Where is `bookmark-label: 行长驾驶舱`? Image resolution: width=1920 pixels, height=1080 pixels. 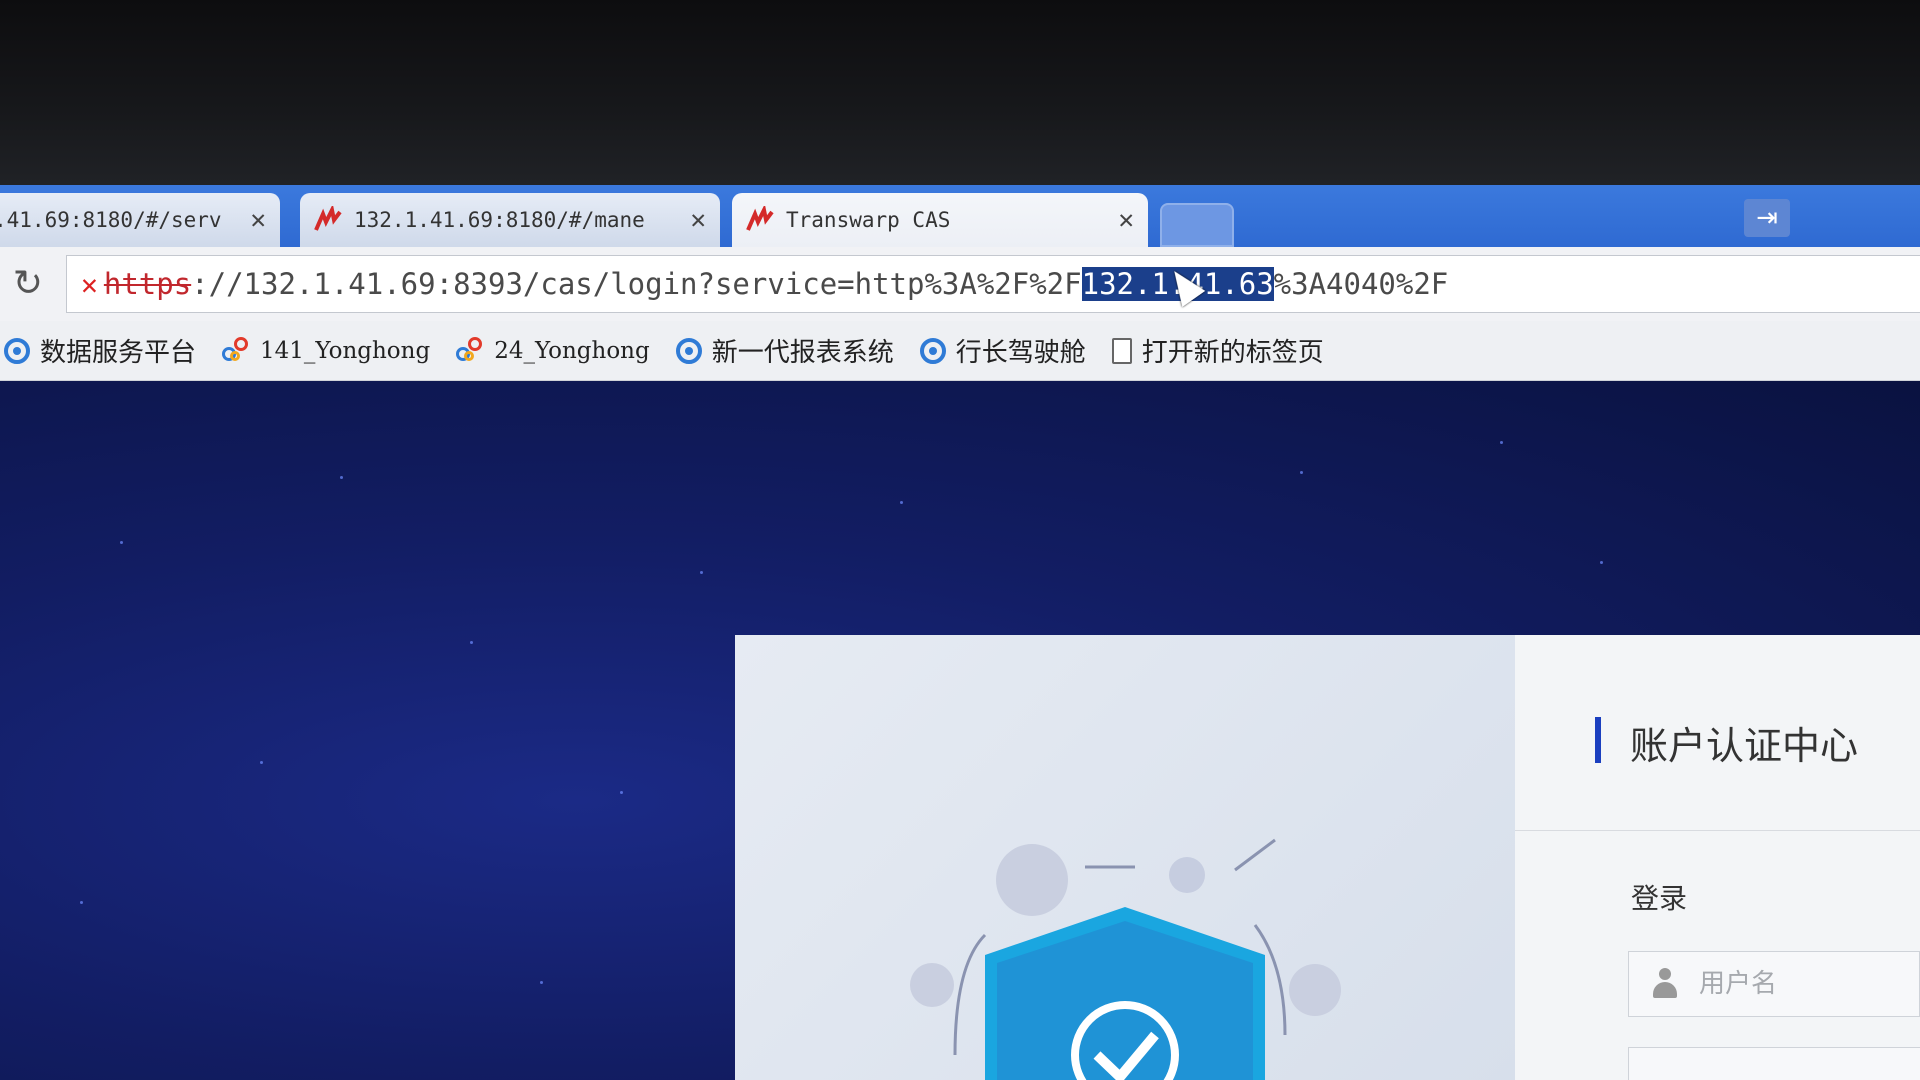
bookmark-label: 行长驾驶舱 is located at coordinates (1020, 353).